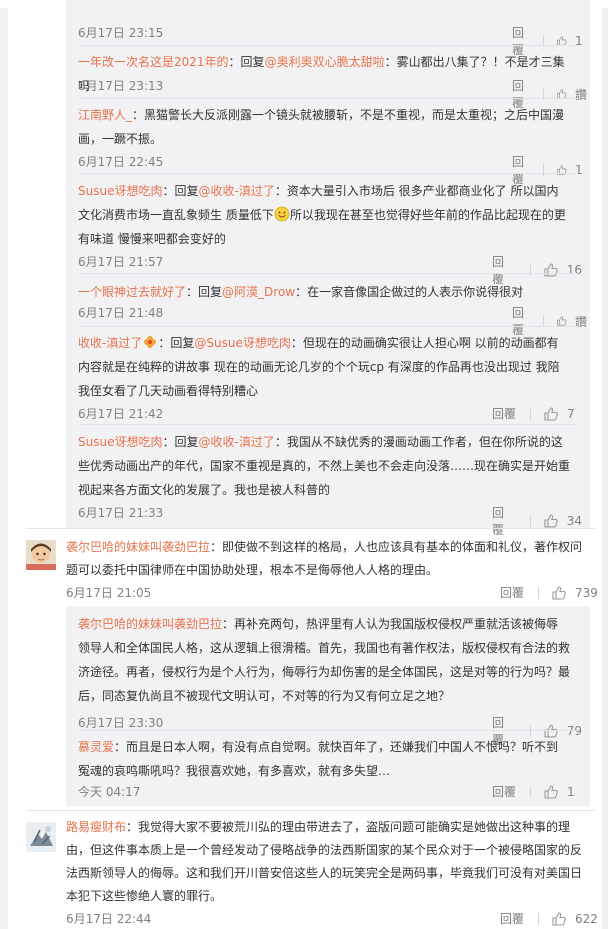 Image resolution: width=608 pixels, height=929 pixels. Describe the element at coordinates (150, 342) in the screenshot. I see `flower-emoji-icon` at that location.